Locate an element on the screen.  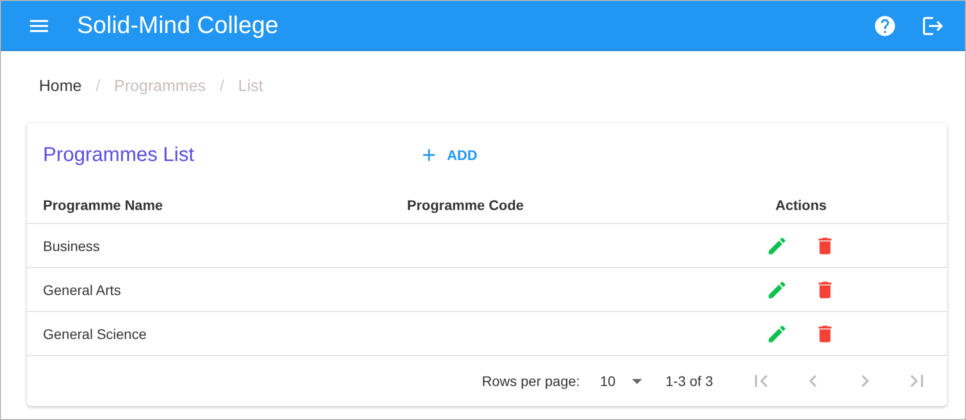
column-header: Programme Name is located at coordinates (103, 205).